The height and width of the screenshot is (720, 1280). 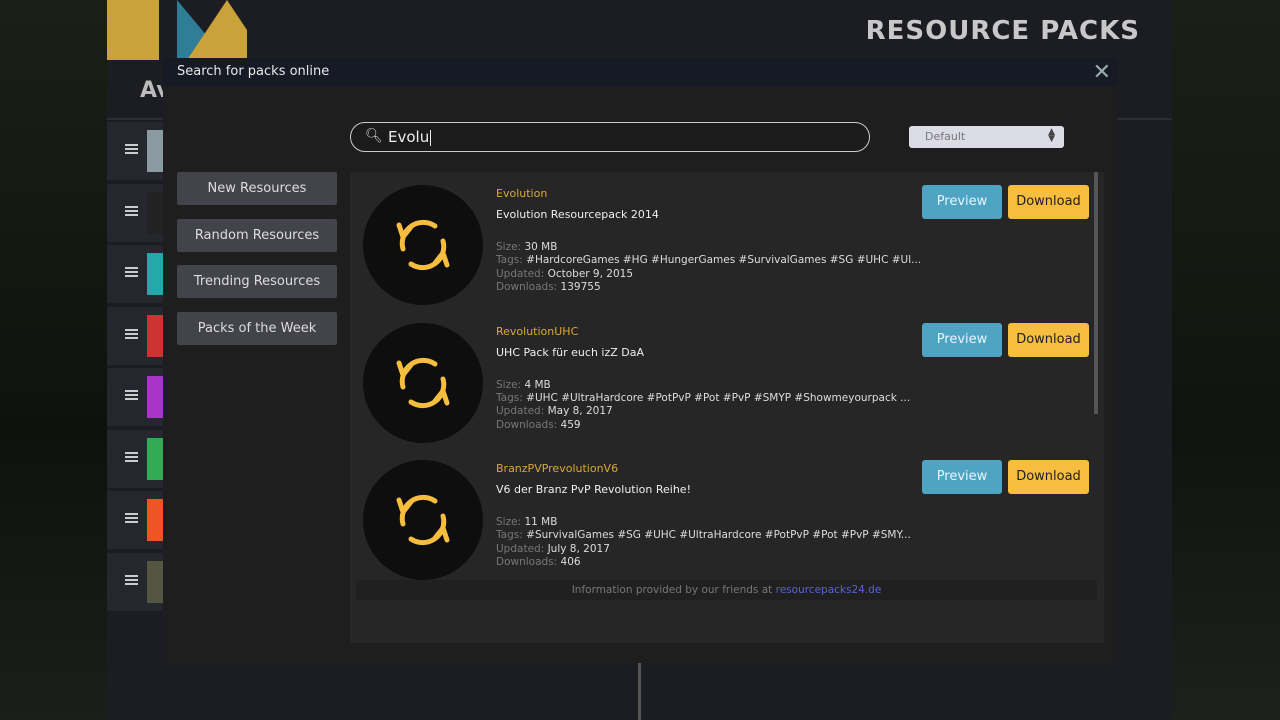 I want to click on pack-description: Evolution Resourcepack 2014, so click(x=577, y=214).